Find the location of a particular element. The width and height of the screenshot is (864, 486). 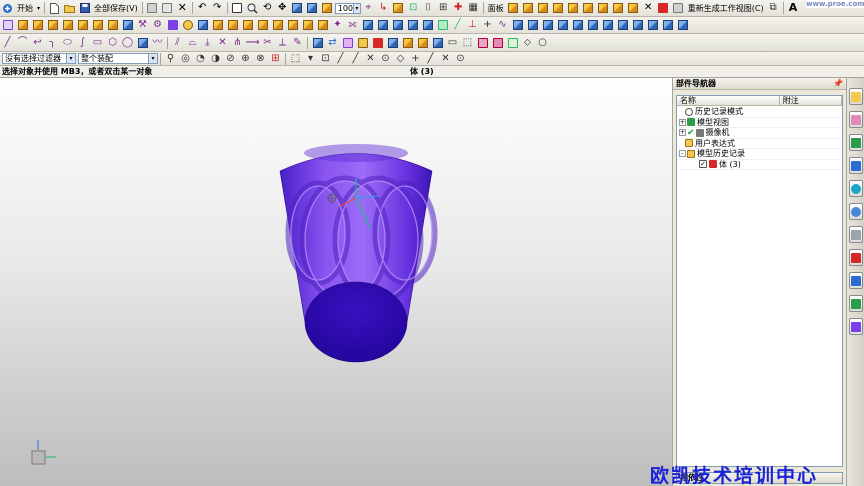

snap-midpoint-icon: ╱ is located at coordinates (340, 58).